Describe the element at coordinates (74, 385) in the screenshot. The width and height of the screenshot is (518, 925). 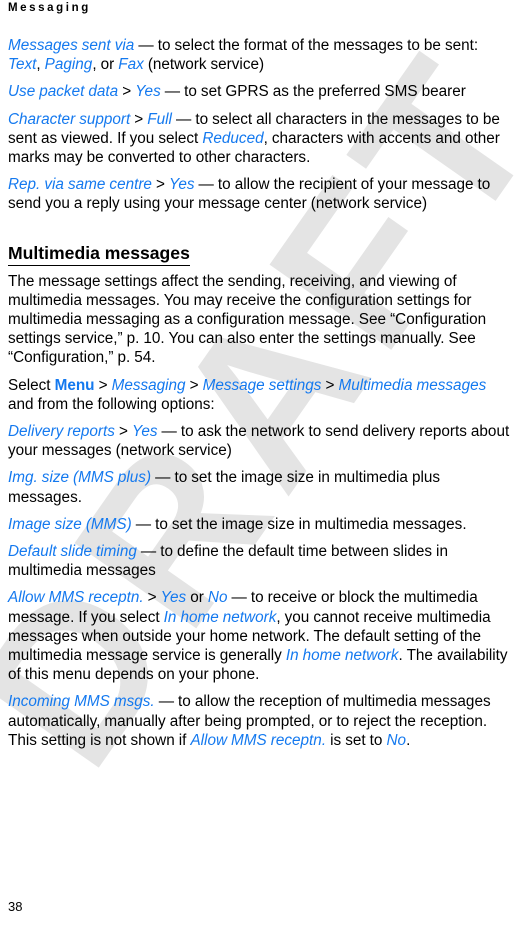
I see `ui-term-menu: Menu` at that location.